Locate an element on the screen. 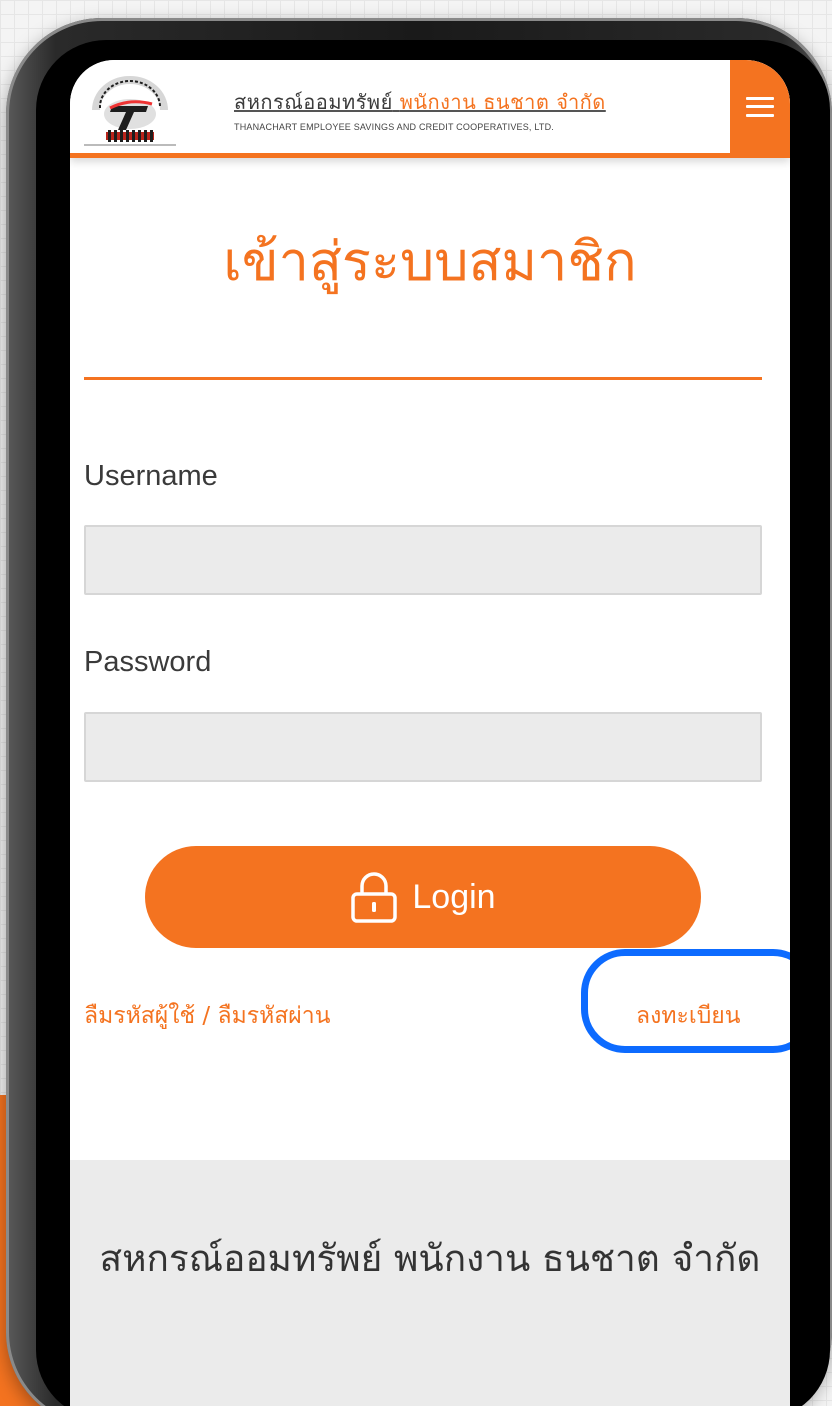 This screenshot has width=832, height=1406. menu-button is located at coordinates (760, 106).